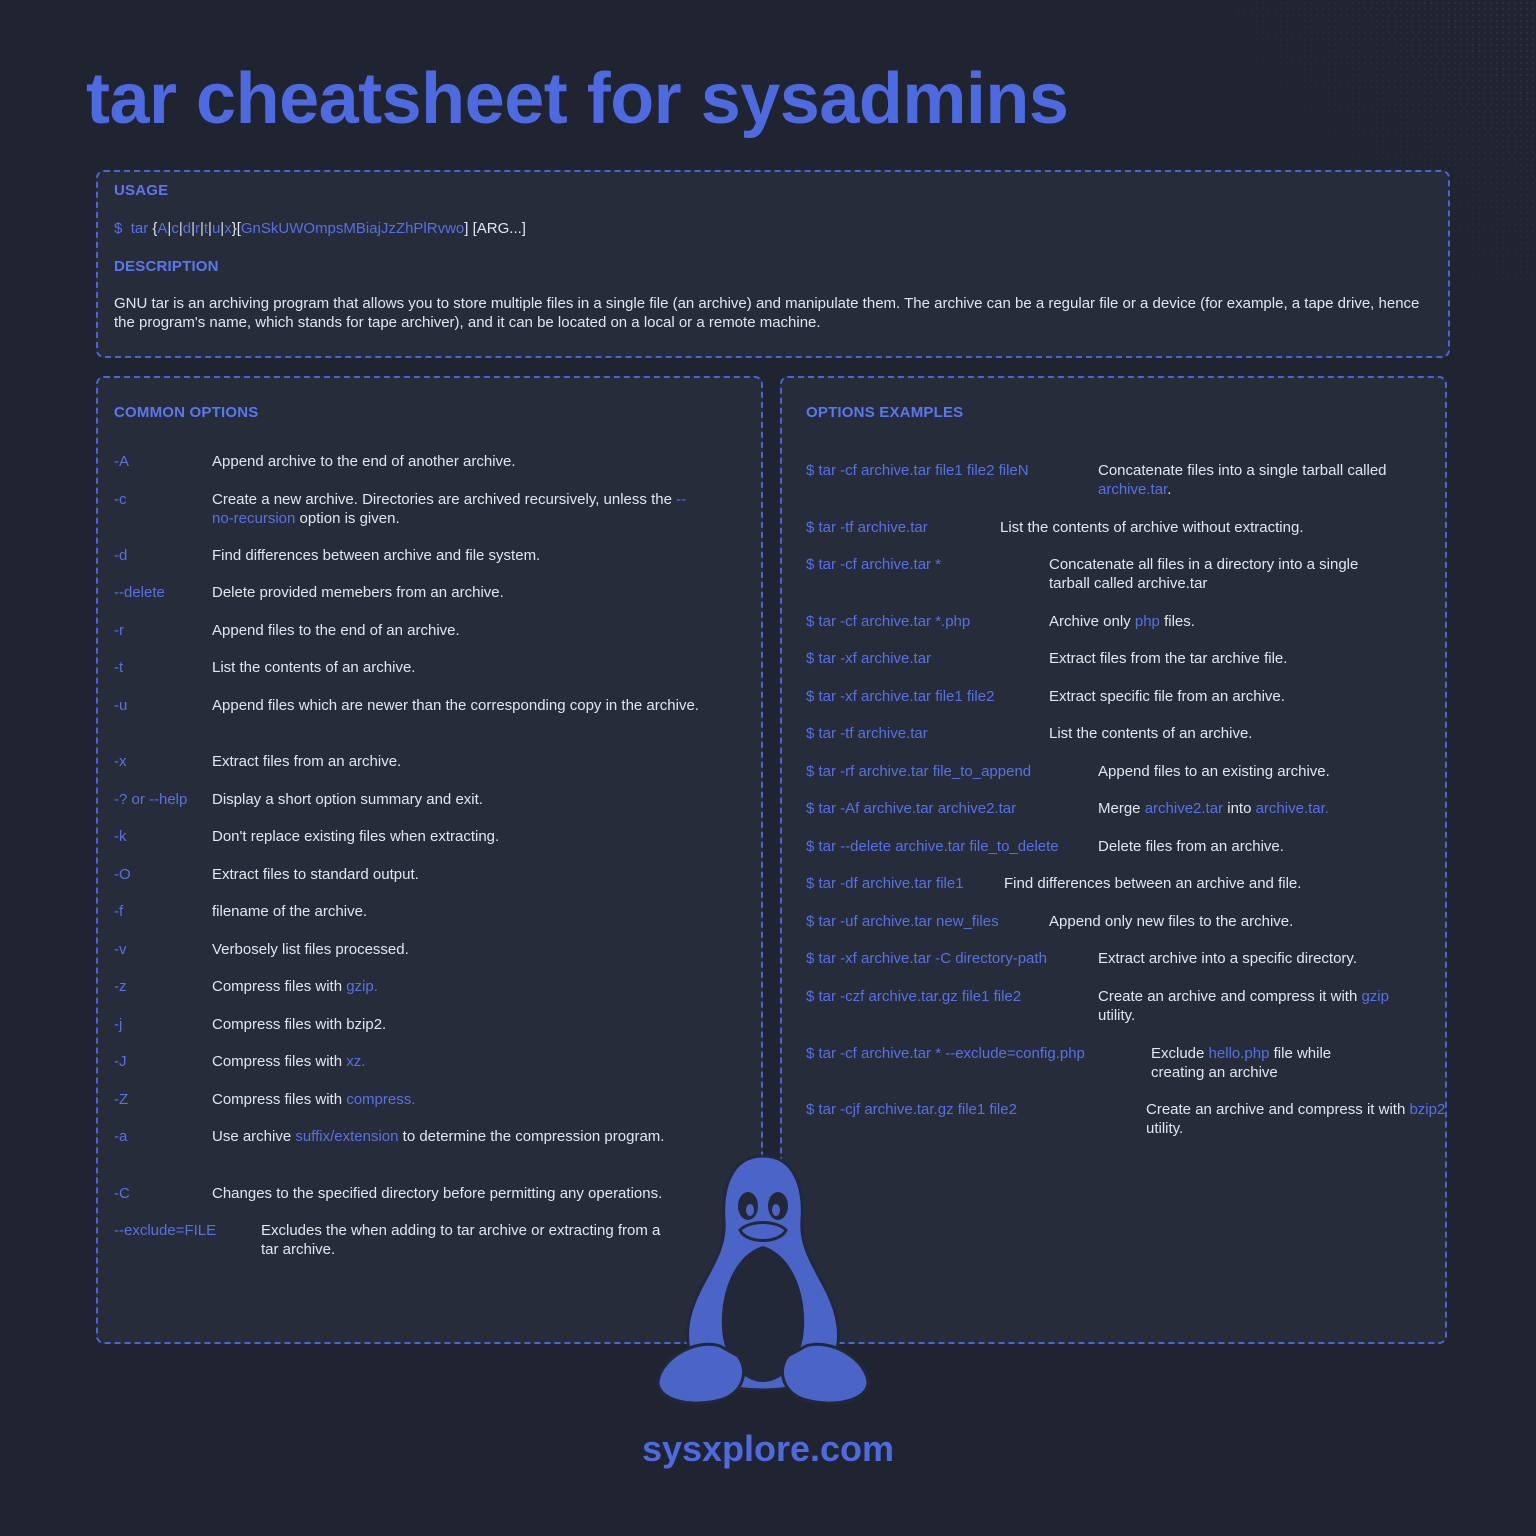  Describe the element at coordinates (151, 799) in the screenshot. I see `option-flag: -? or --help` at that location.